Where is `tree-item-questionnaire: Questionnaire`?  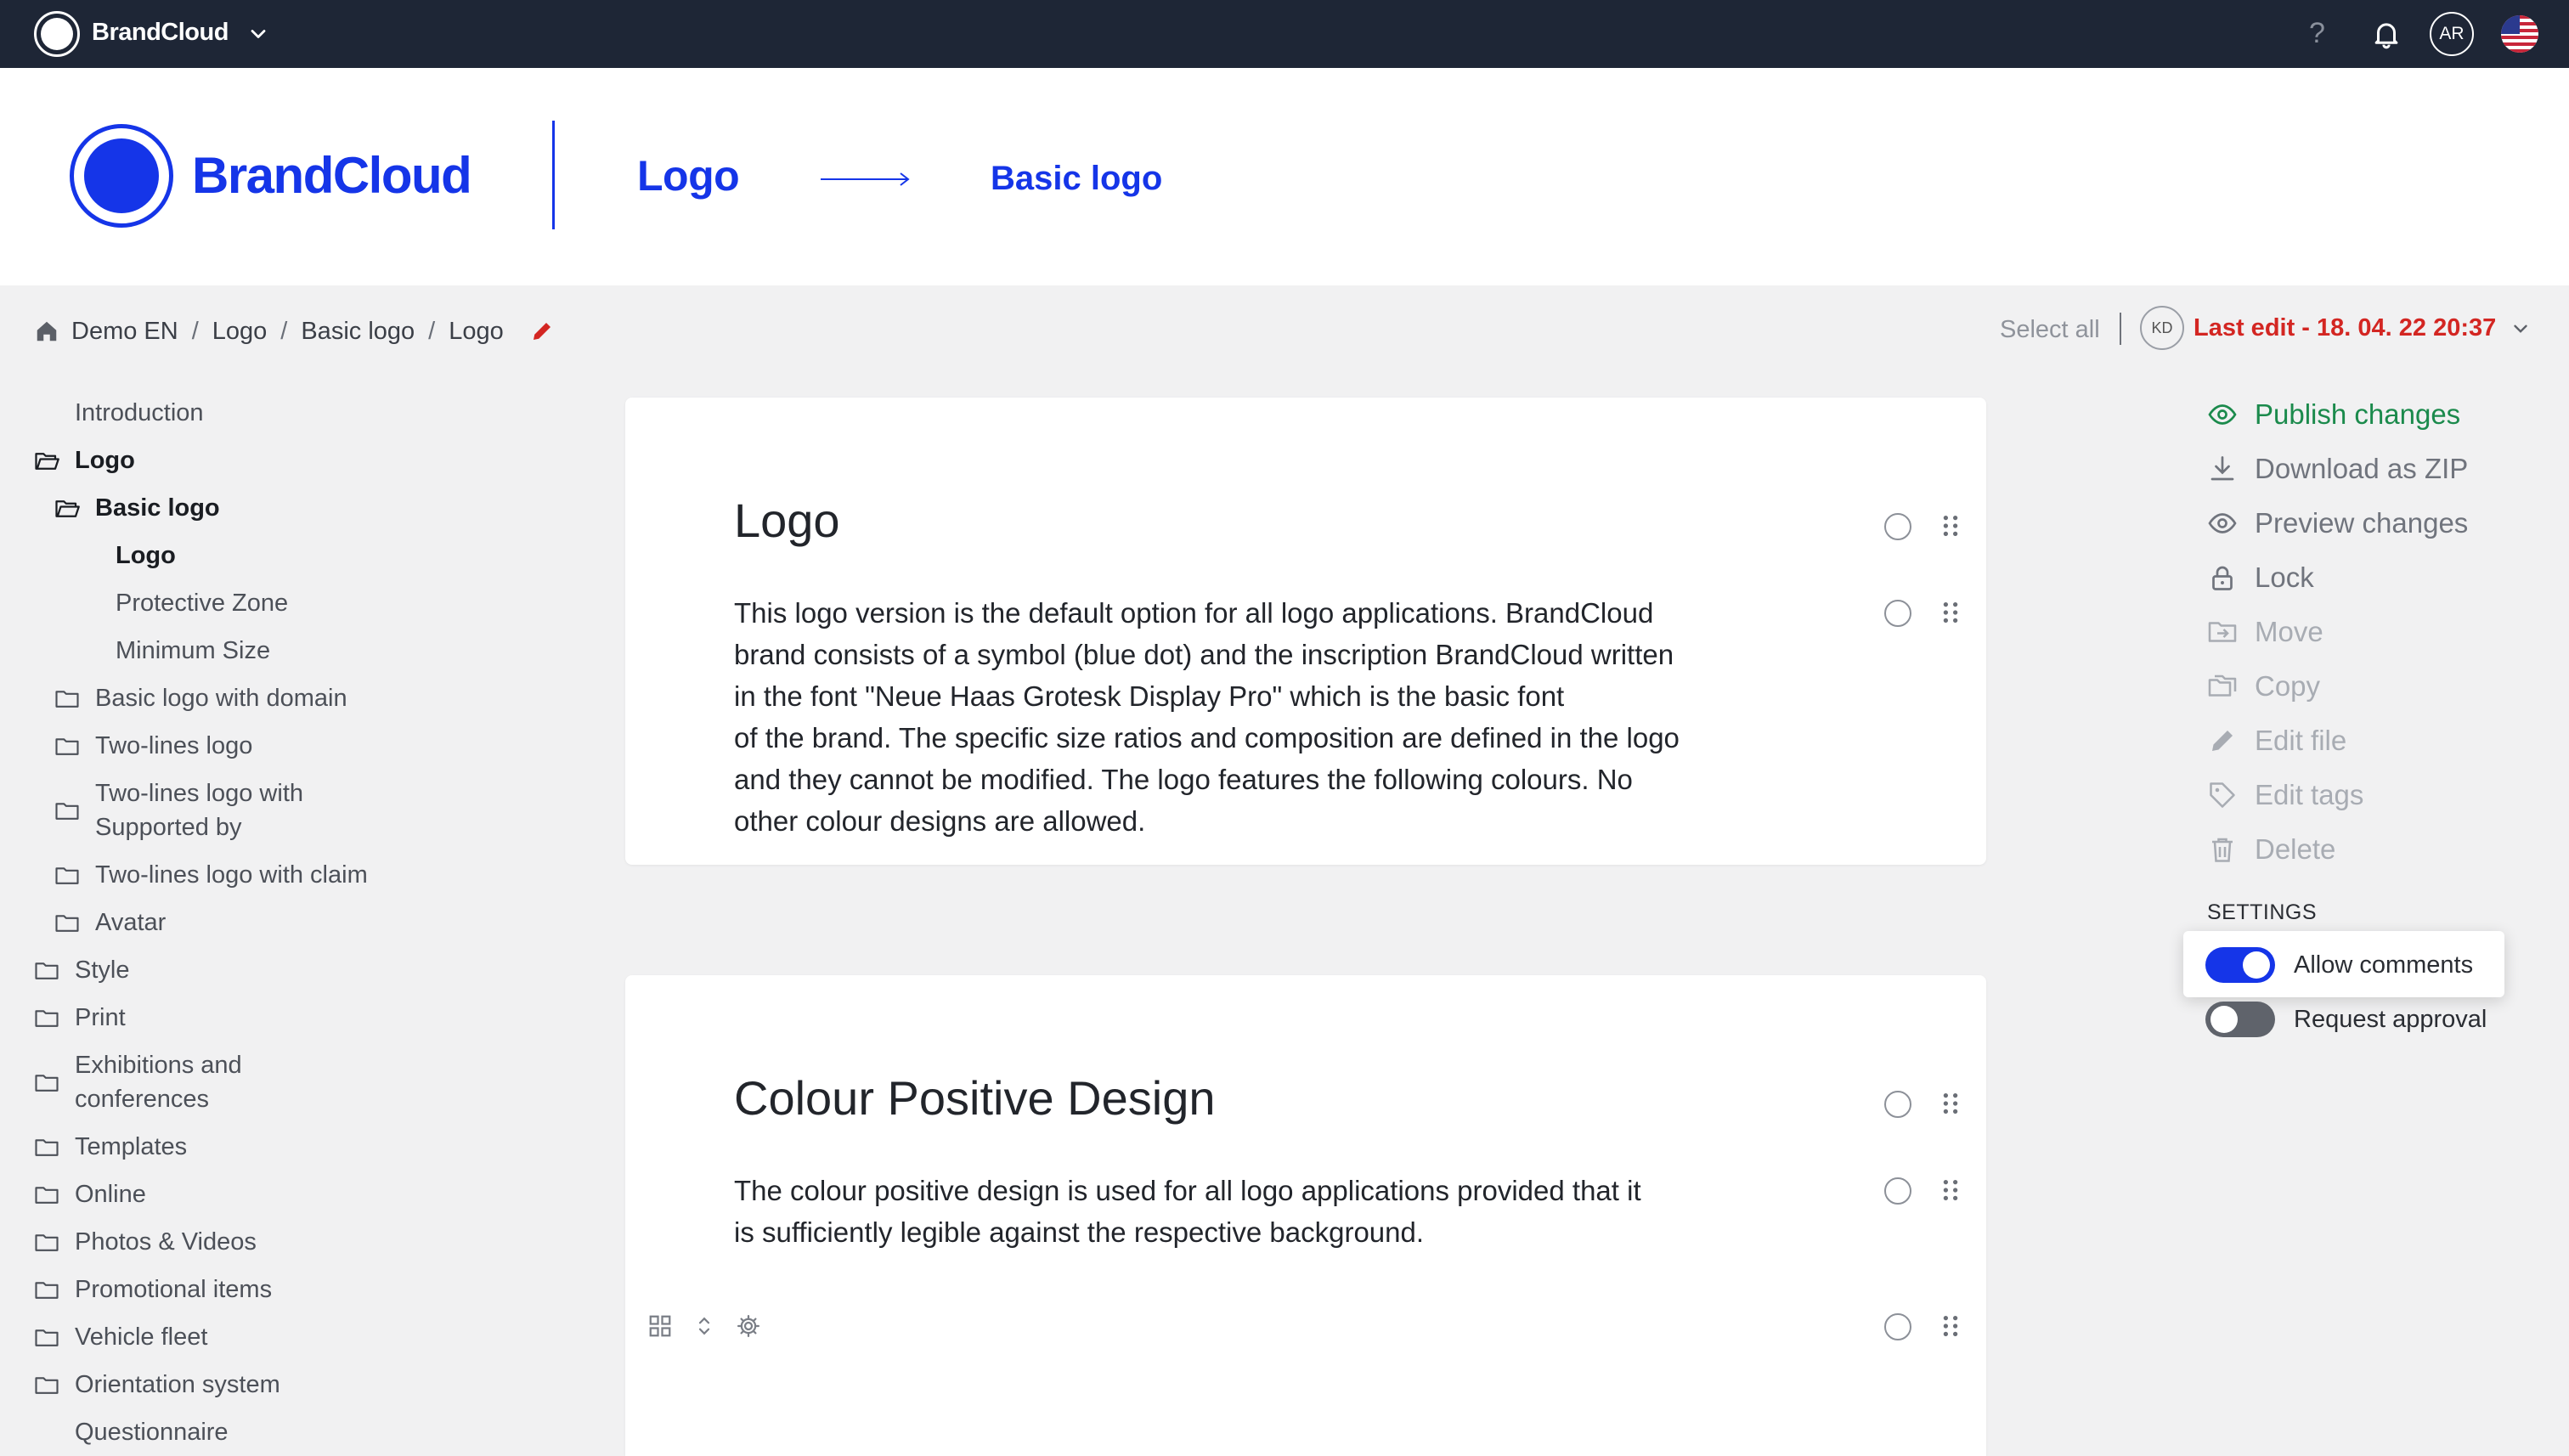 tree-item-questionnaire: Questionnaire is located at coordinates (152, 1432).